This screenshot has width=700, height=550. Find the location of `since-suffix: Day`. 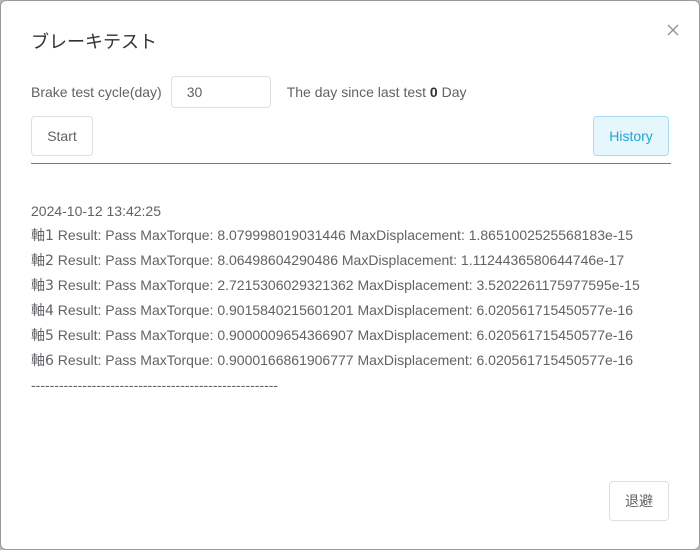

since-suffix: Day is located at coordinates (454, 92).